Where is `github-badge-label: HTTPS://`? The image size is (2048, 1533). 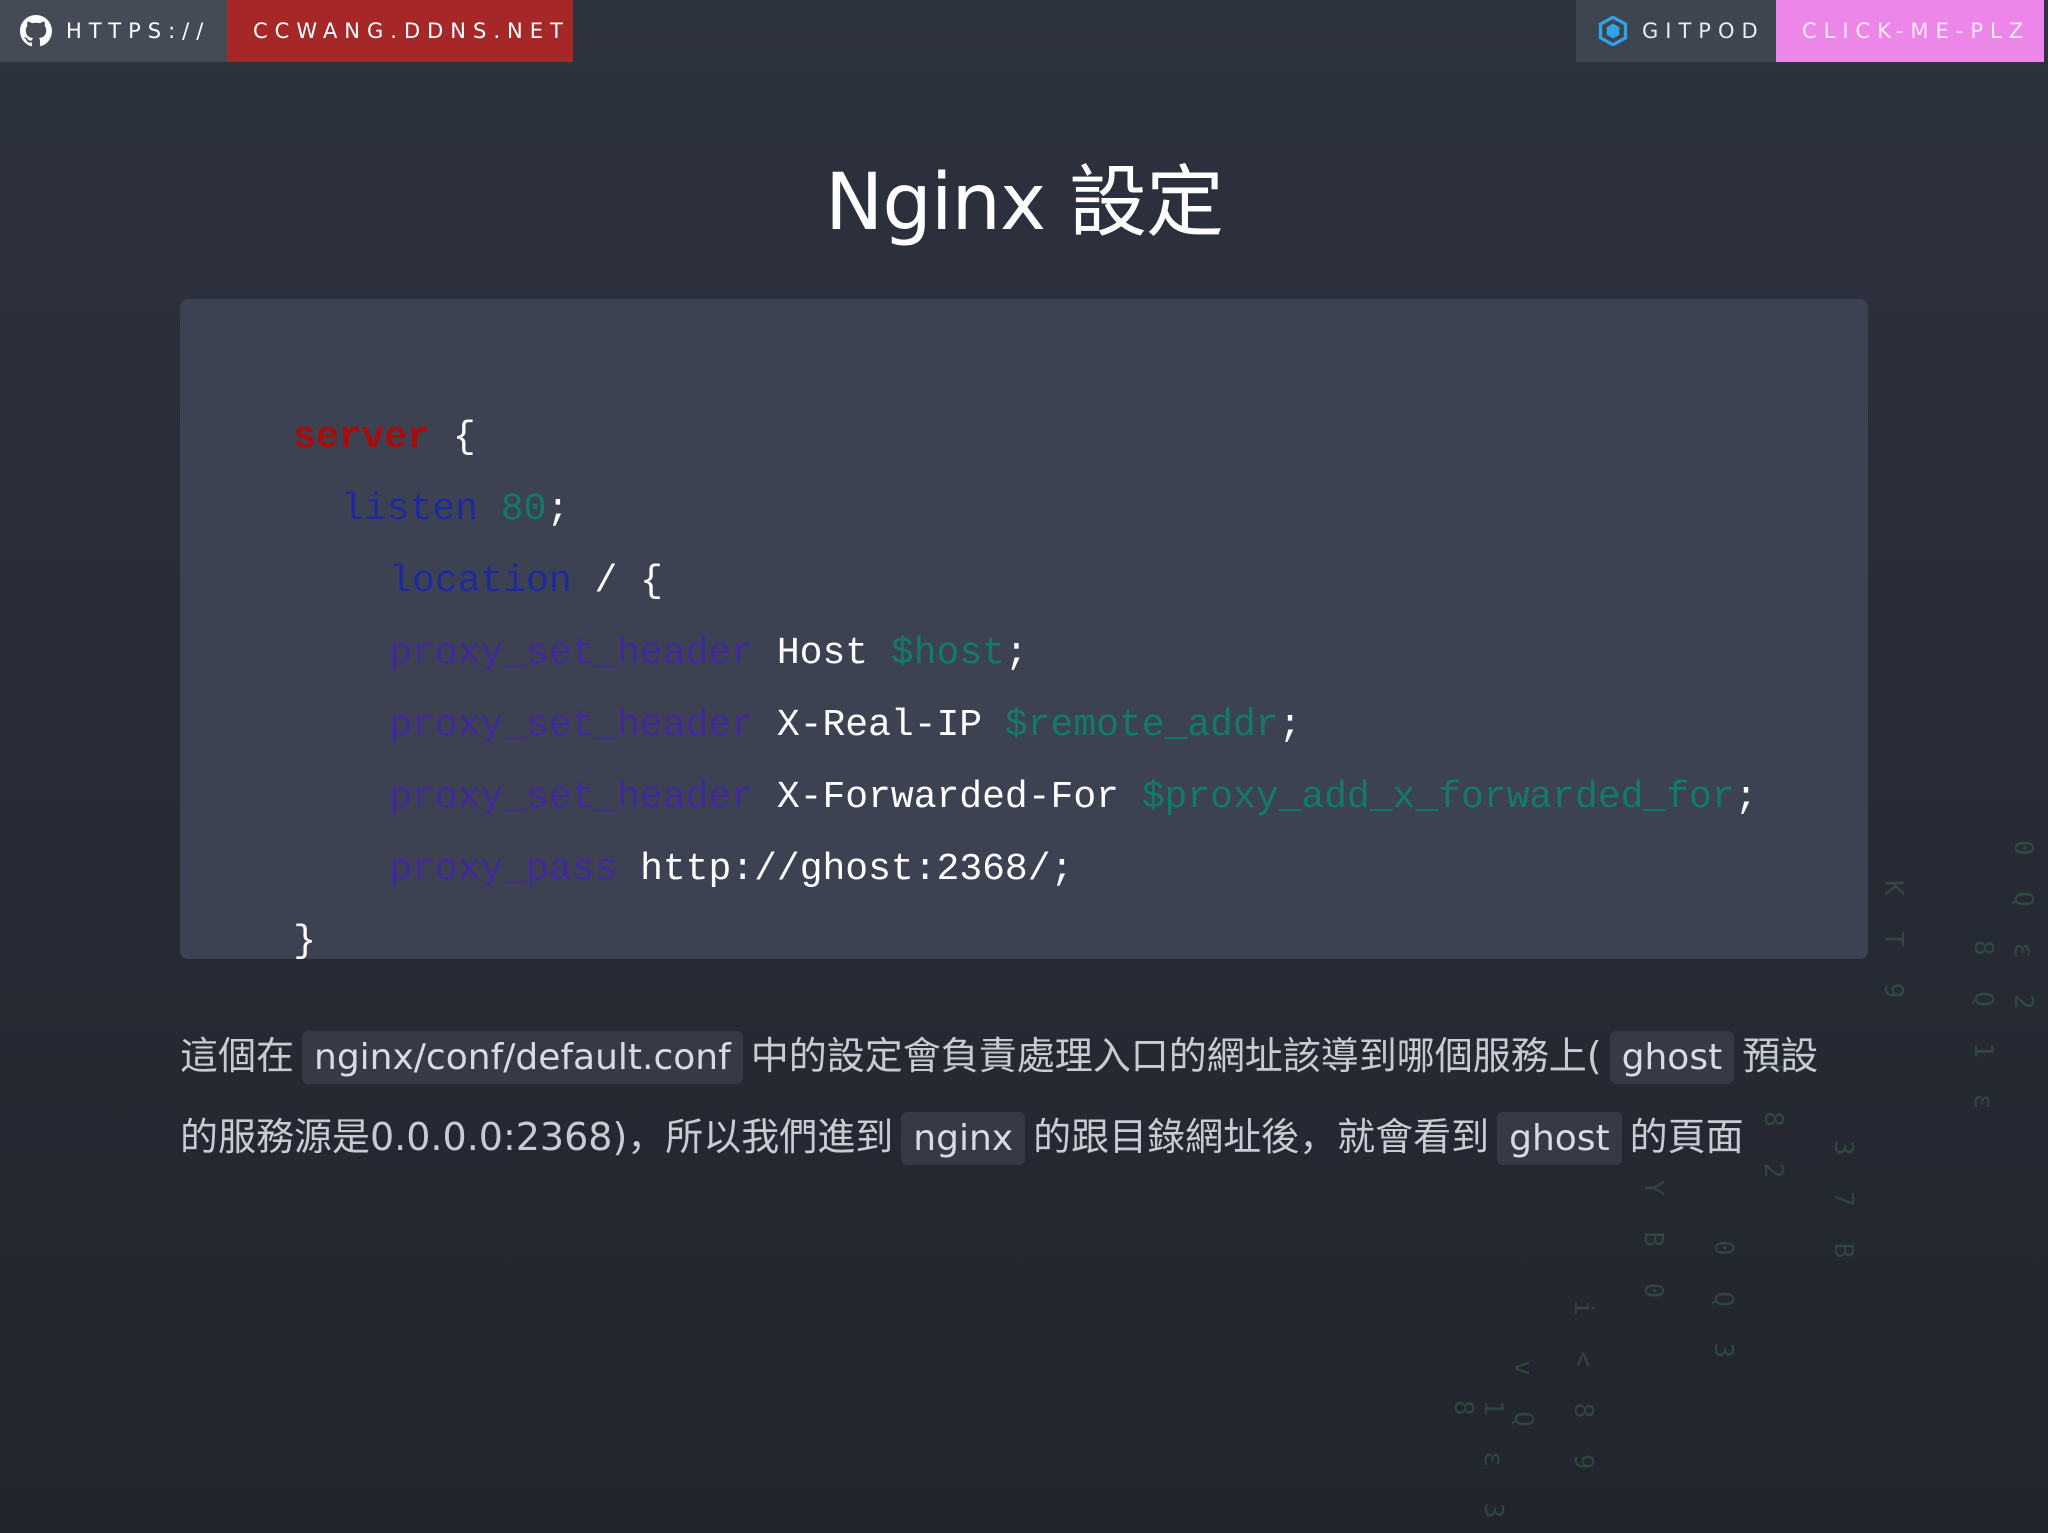
github-badge-label: HTTPS:// is located at coordinates (113, 31).